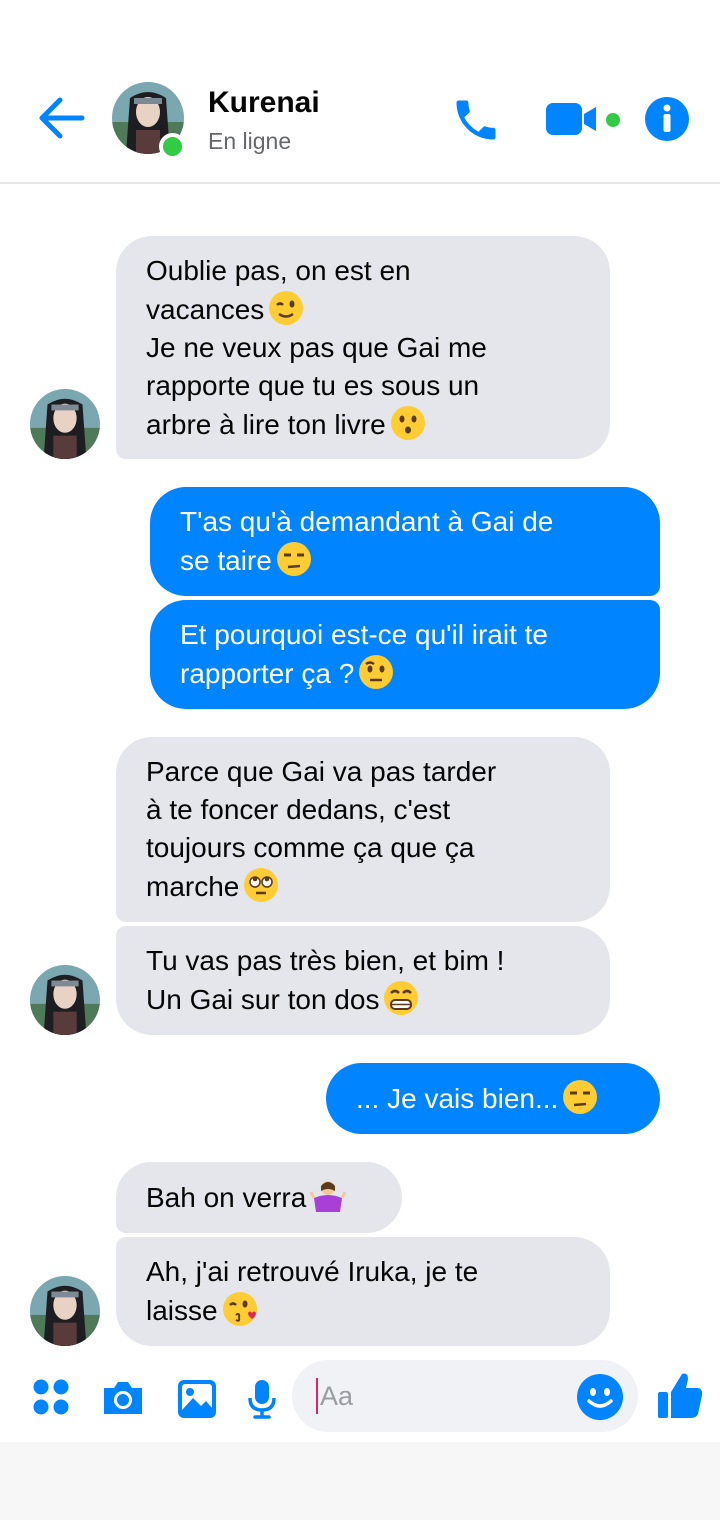 The image size is (720, 1520). Describe the element at coordinates (367, 541) in the screenshot. I see `message-text: T'as qu'à demandant à Gai de se taire` at that location.